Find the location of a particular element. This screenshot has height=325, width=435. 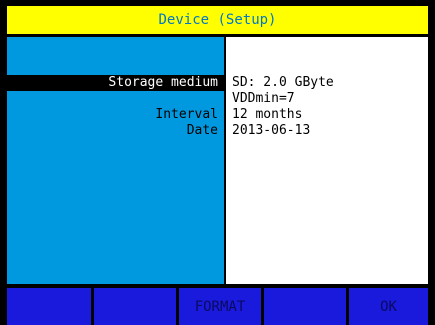

field-label-storage-medium: Storage medium is located at coordinates (115, 83).